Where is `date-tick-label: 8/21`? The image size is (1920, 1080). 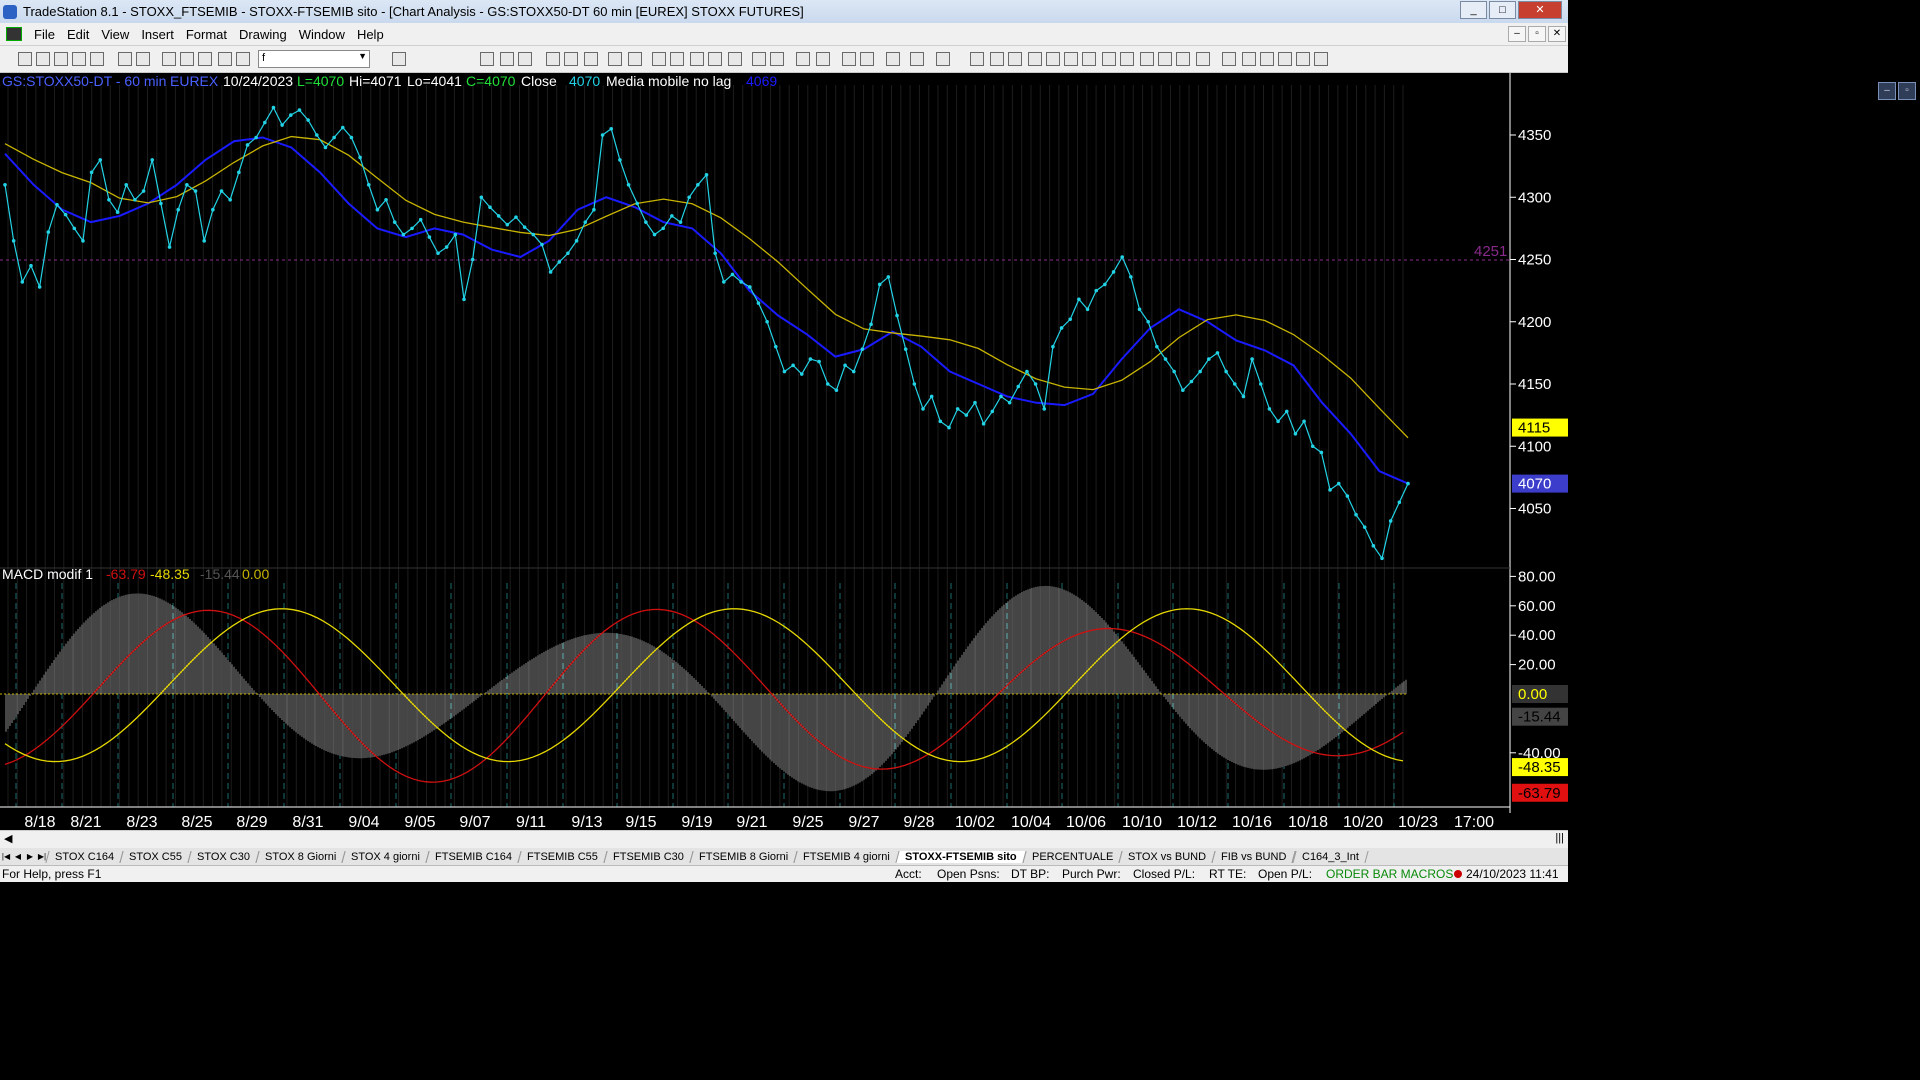
date-tick-label: 8/21 is located at coordinates (85, 822).